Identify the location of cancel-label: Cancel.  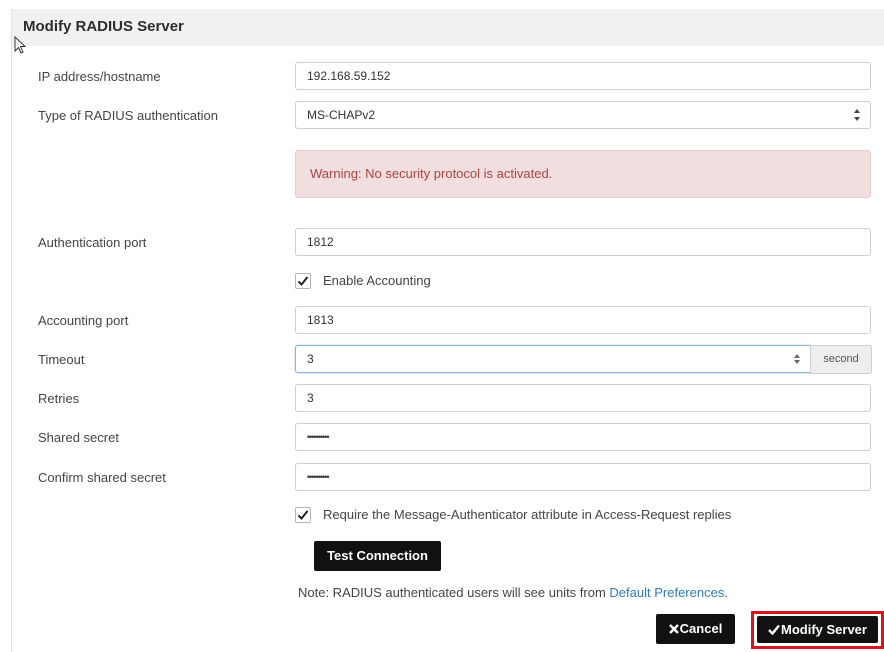
(701, 628).